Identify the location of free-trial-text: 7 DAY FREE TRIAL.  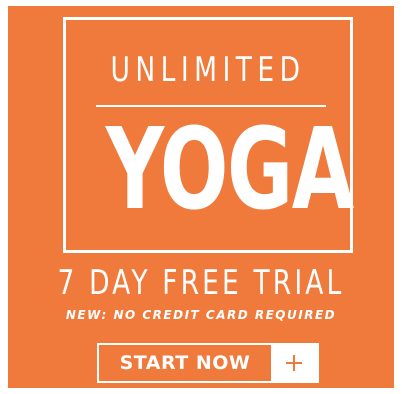
(201, 283).